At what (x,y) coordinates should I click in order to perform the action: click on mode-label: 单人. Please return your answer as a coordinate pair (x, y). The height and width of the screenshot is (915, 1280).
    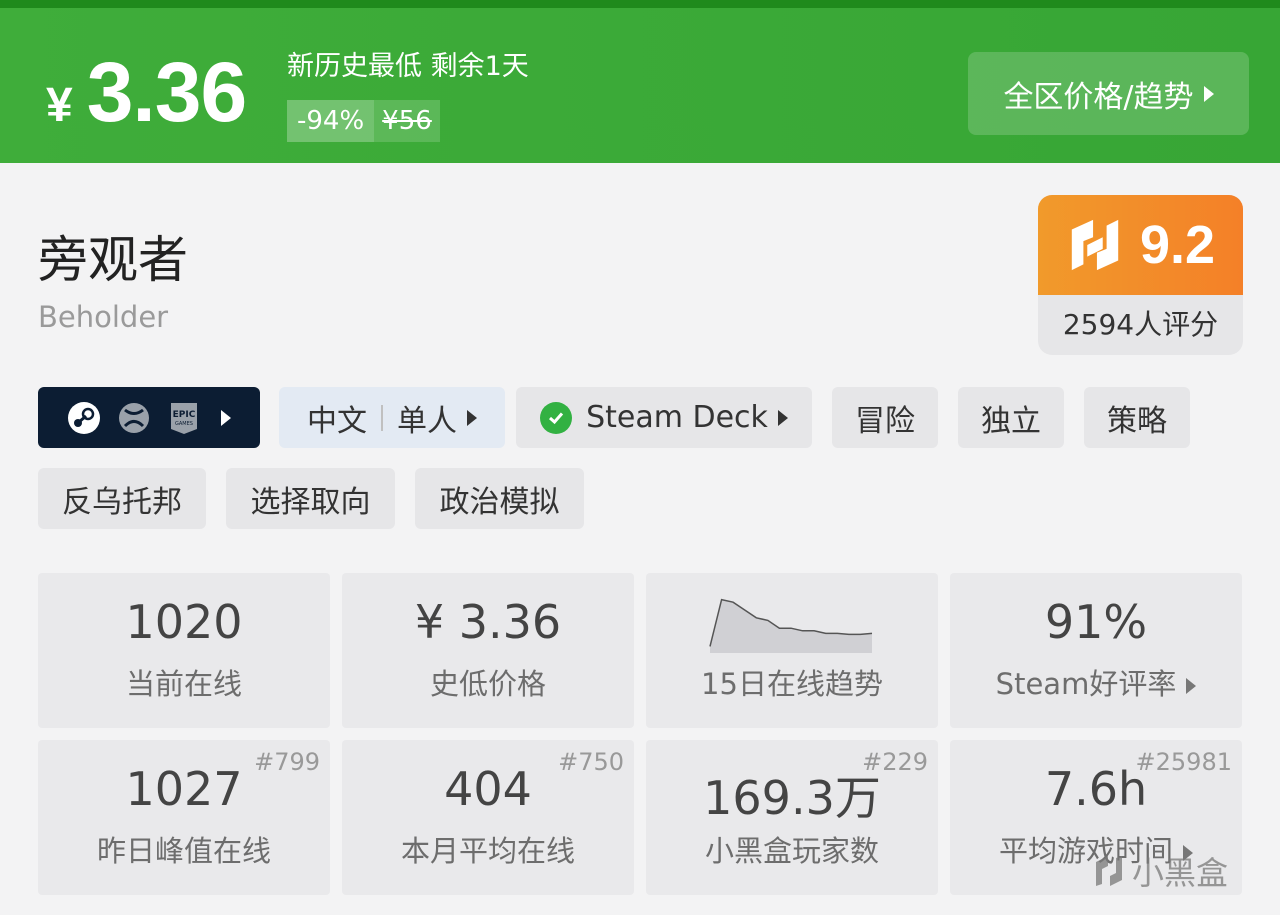
    Looking at the image, I should click on (427, 421).